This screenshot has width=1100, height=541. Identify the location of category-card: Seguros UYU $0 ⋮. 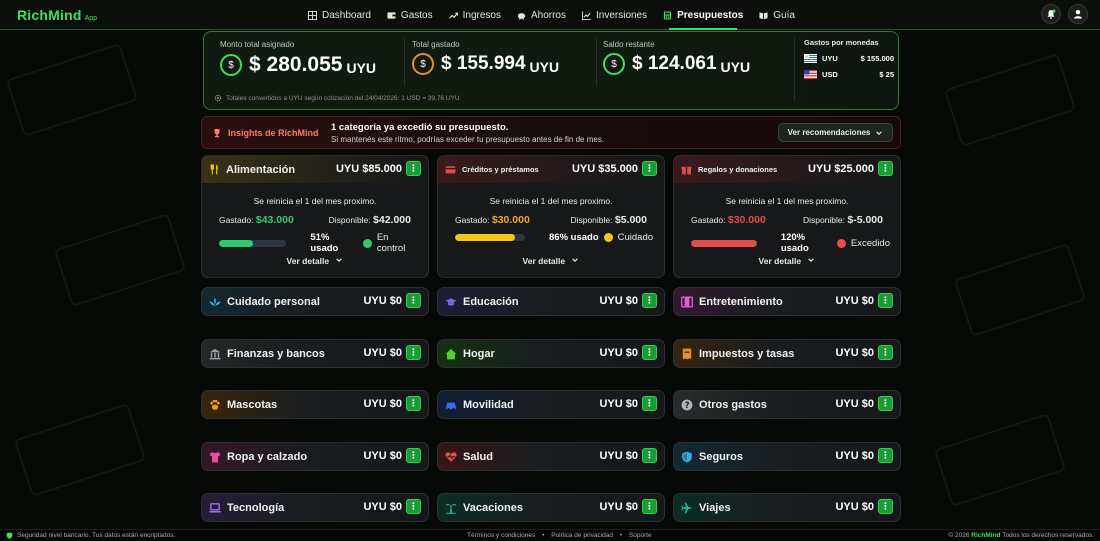
(787, 456).